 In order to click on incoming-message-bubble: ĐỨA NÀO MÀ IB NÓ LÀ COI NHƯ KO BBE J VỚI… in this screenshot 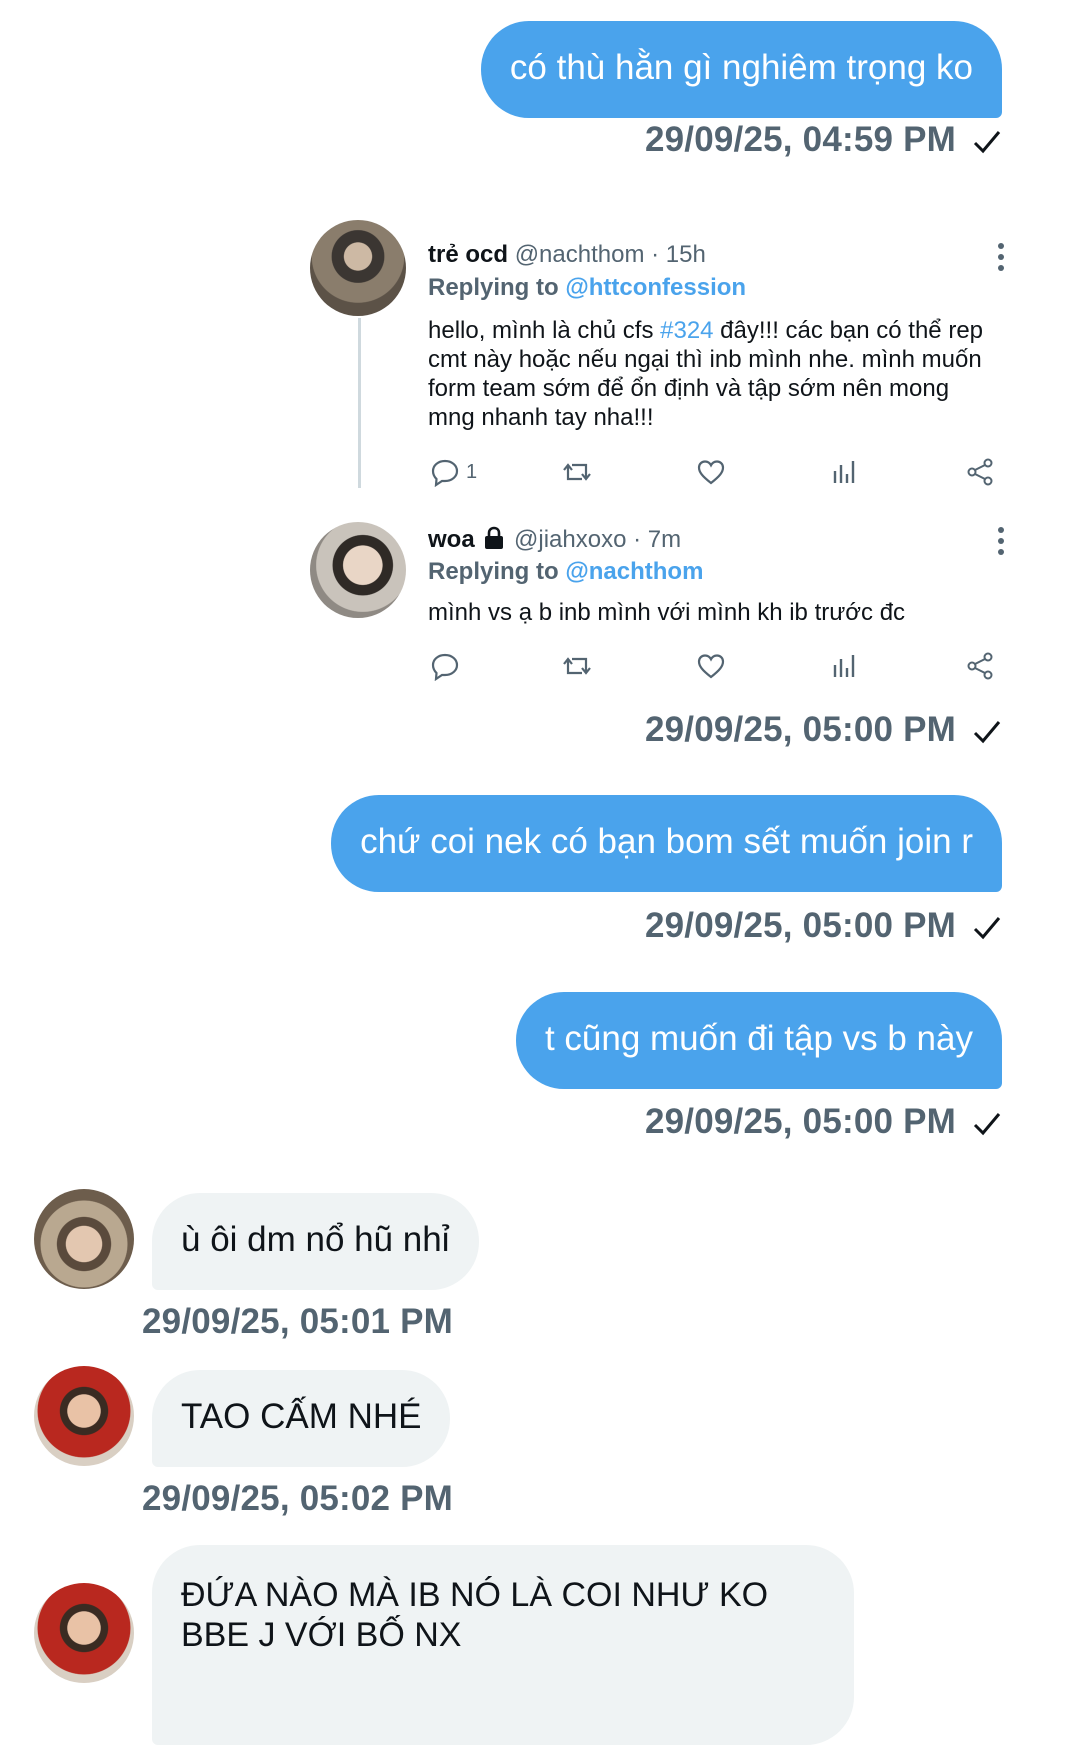, I will do `click(503, 1645)`.